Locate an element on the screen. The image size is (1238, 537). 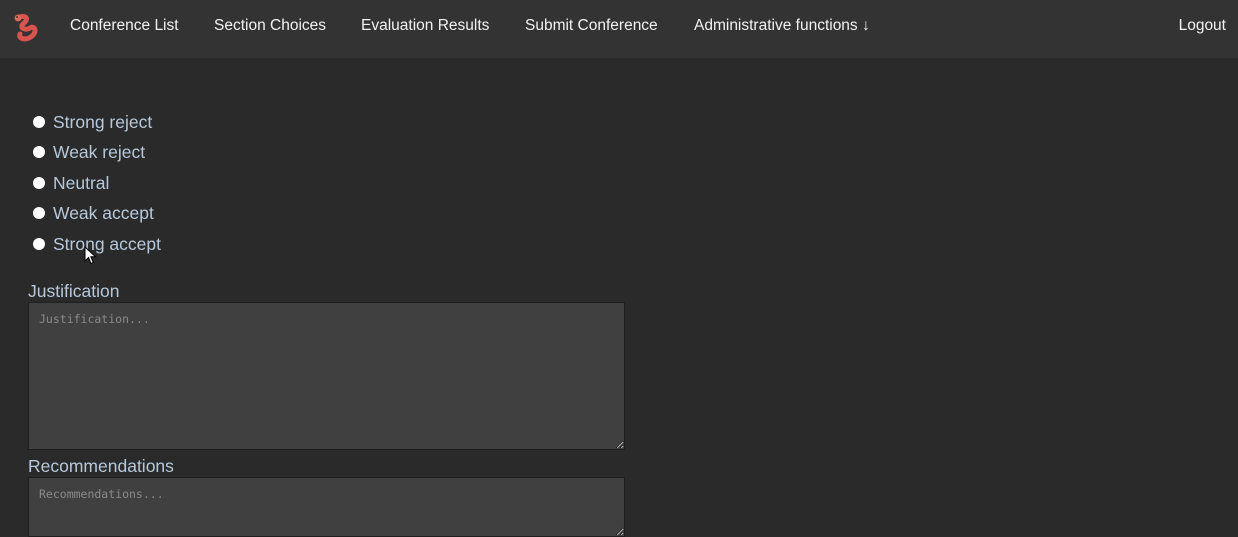
radio-label: Neutral is located at coordinates (81, 183).